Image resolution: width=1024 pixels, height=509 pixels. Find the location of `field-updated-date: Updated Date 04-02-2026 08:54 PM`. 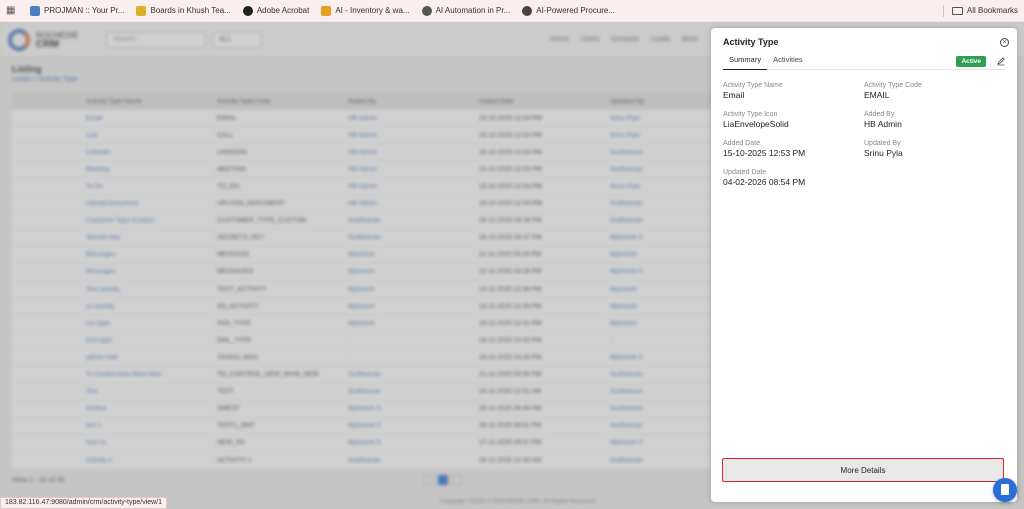

field-updated-date: Updated Date 04-02-2026 08:54 PM is located at coordinates (764, 178).